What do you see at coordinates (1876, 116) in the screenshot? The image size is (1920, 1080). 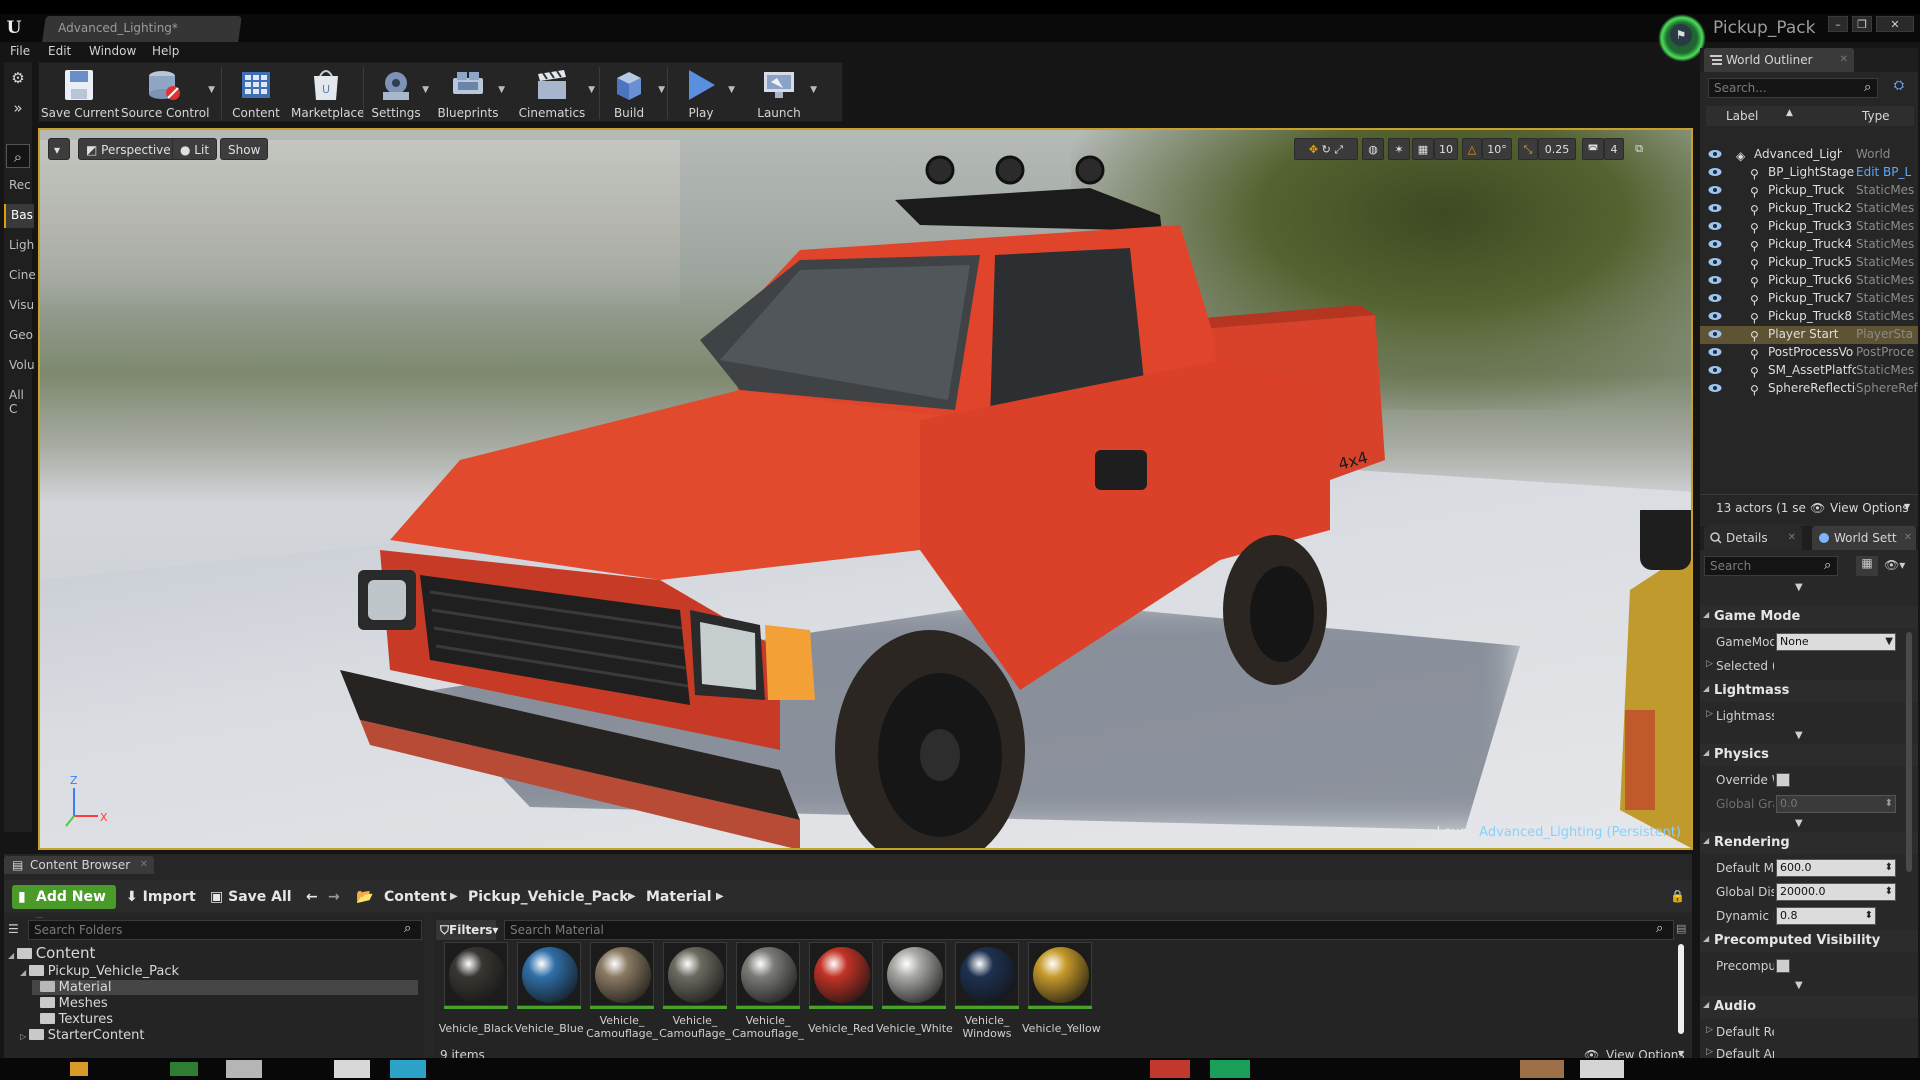 I see `type-column-header: Type` at bounding box center [1876, 116].